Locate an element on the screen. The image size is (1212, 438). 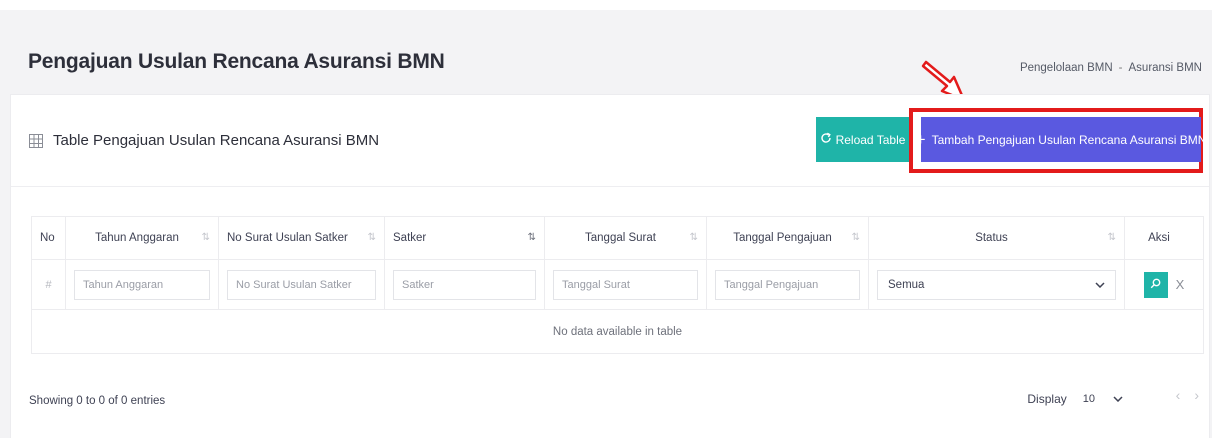
pagination: ‹ › is located at coordinates (1187, 395).